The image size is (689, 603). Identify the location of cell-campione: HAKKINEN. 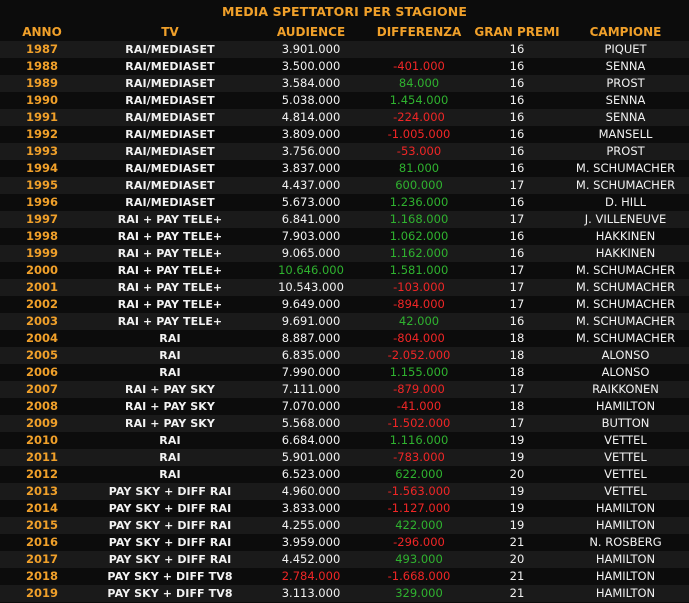
(625, 236).